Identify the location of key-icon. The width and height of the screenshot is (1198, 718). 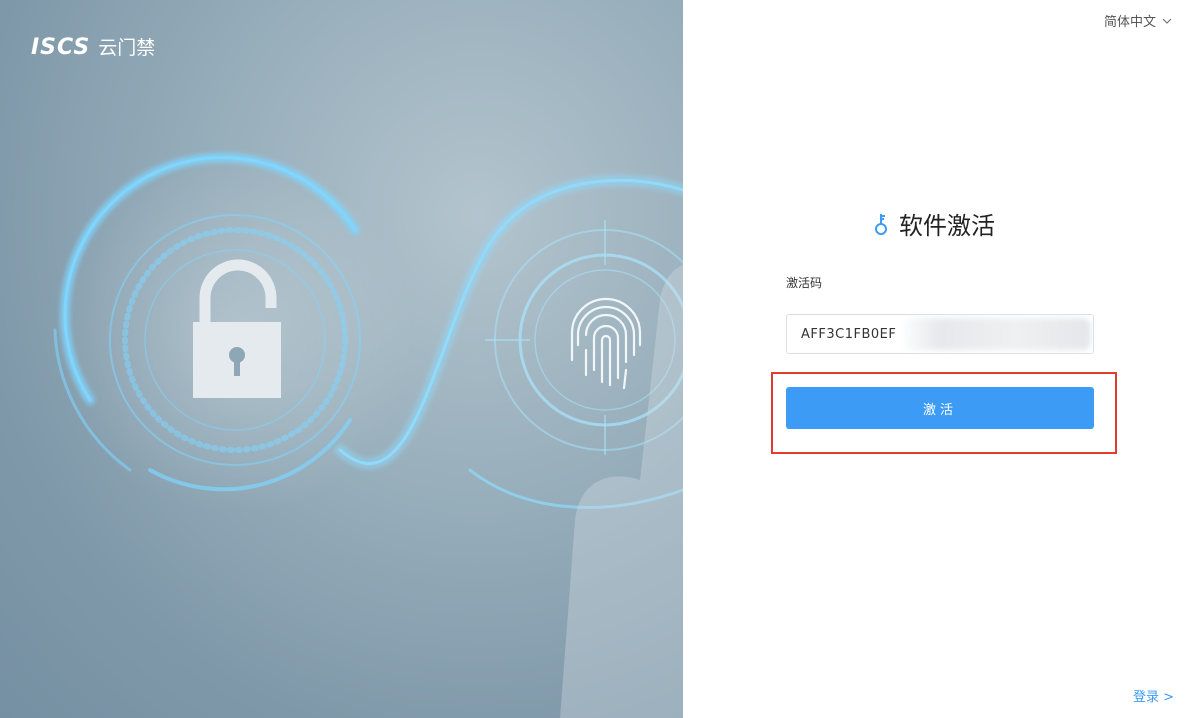
(881, 224).